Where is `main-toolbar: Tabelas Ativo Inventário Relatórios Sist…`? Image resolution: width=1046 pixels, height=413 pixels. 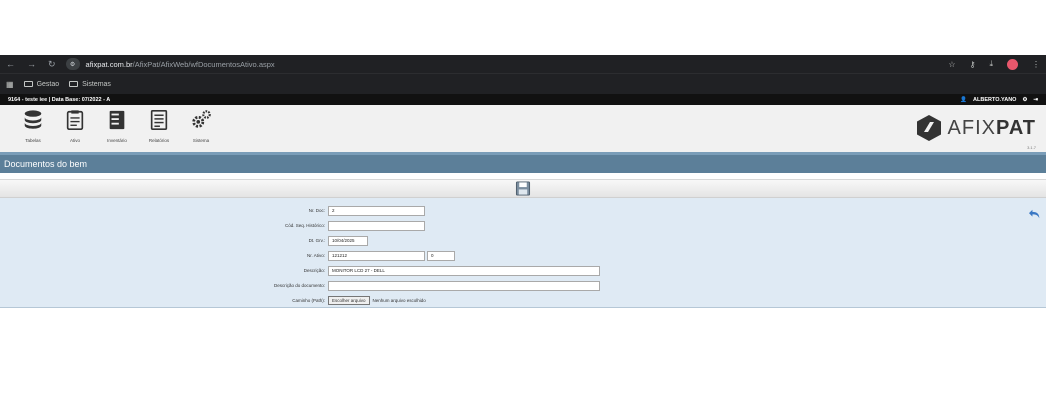 main-toolbar: Tabelas Ativo Inventário Relatórios Sist… is located at coordinates (523, 130).